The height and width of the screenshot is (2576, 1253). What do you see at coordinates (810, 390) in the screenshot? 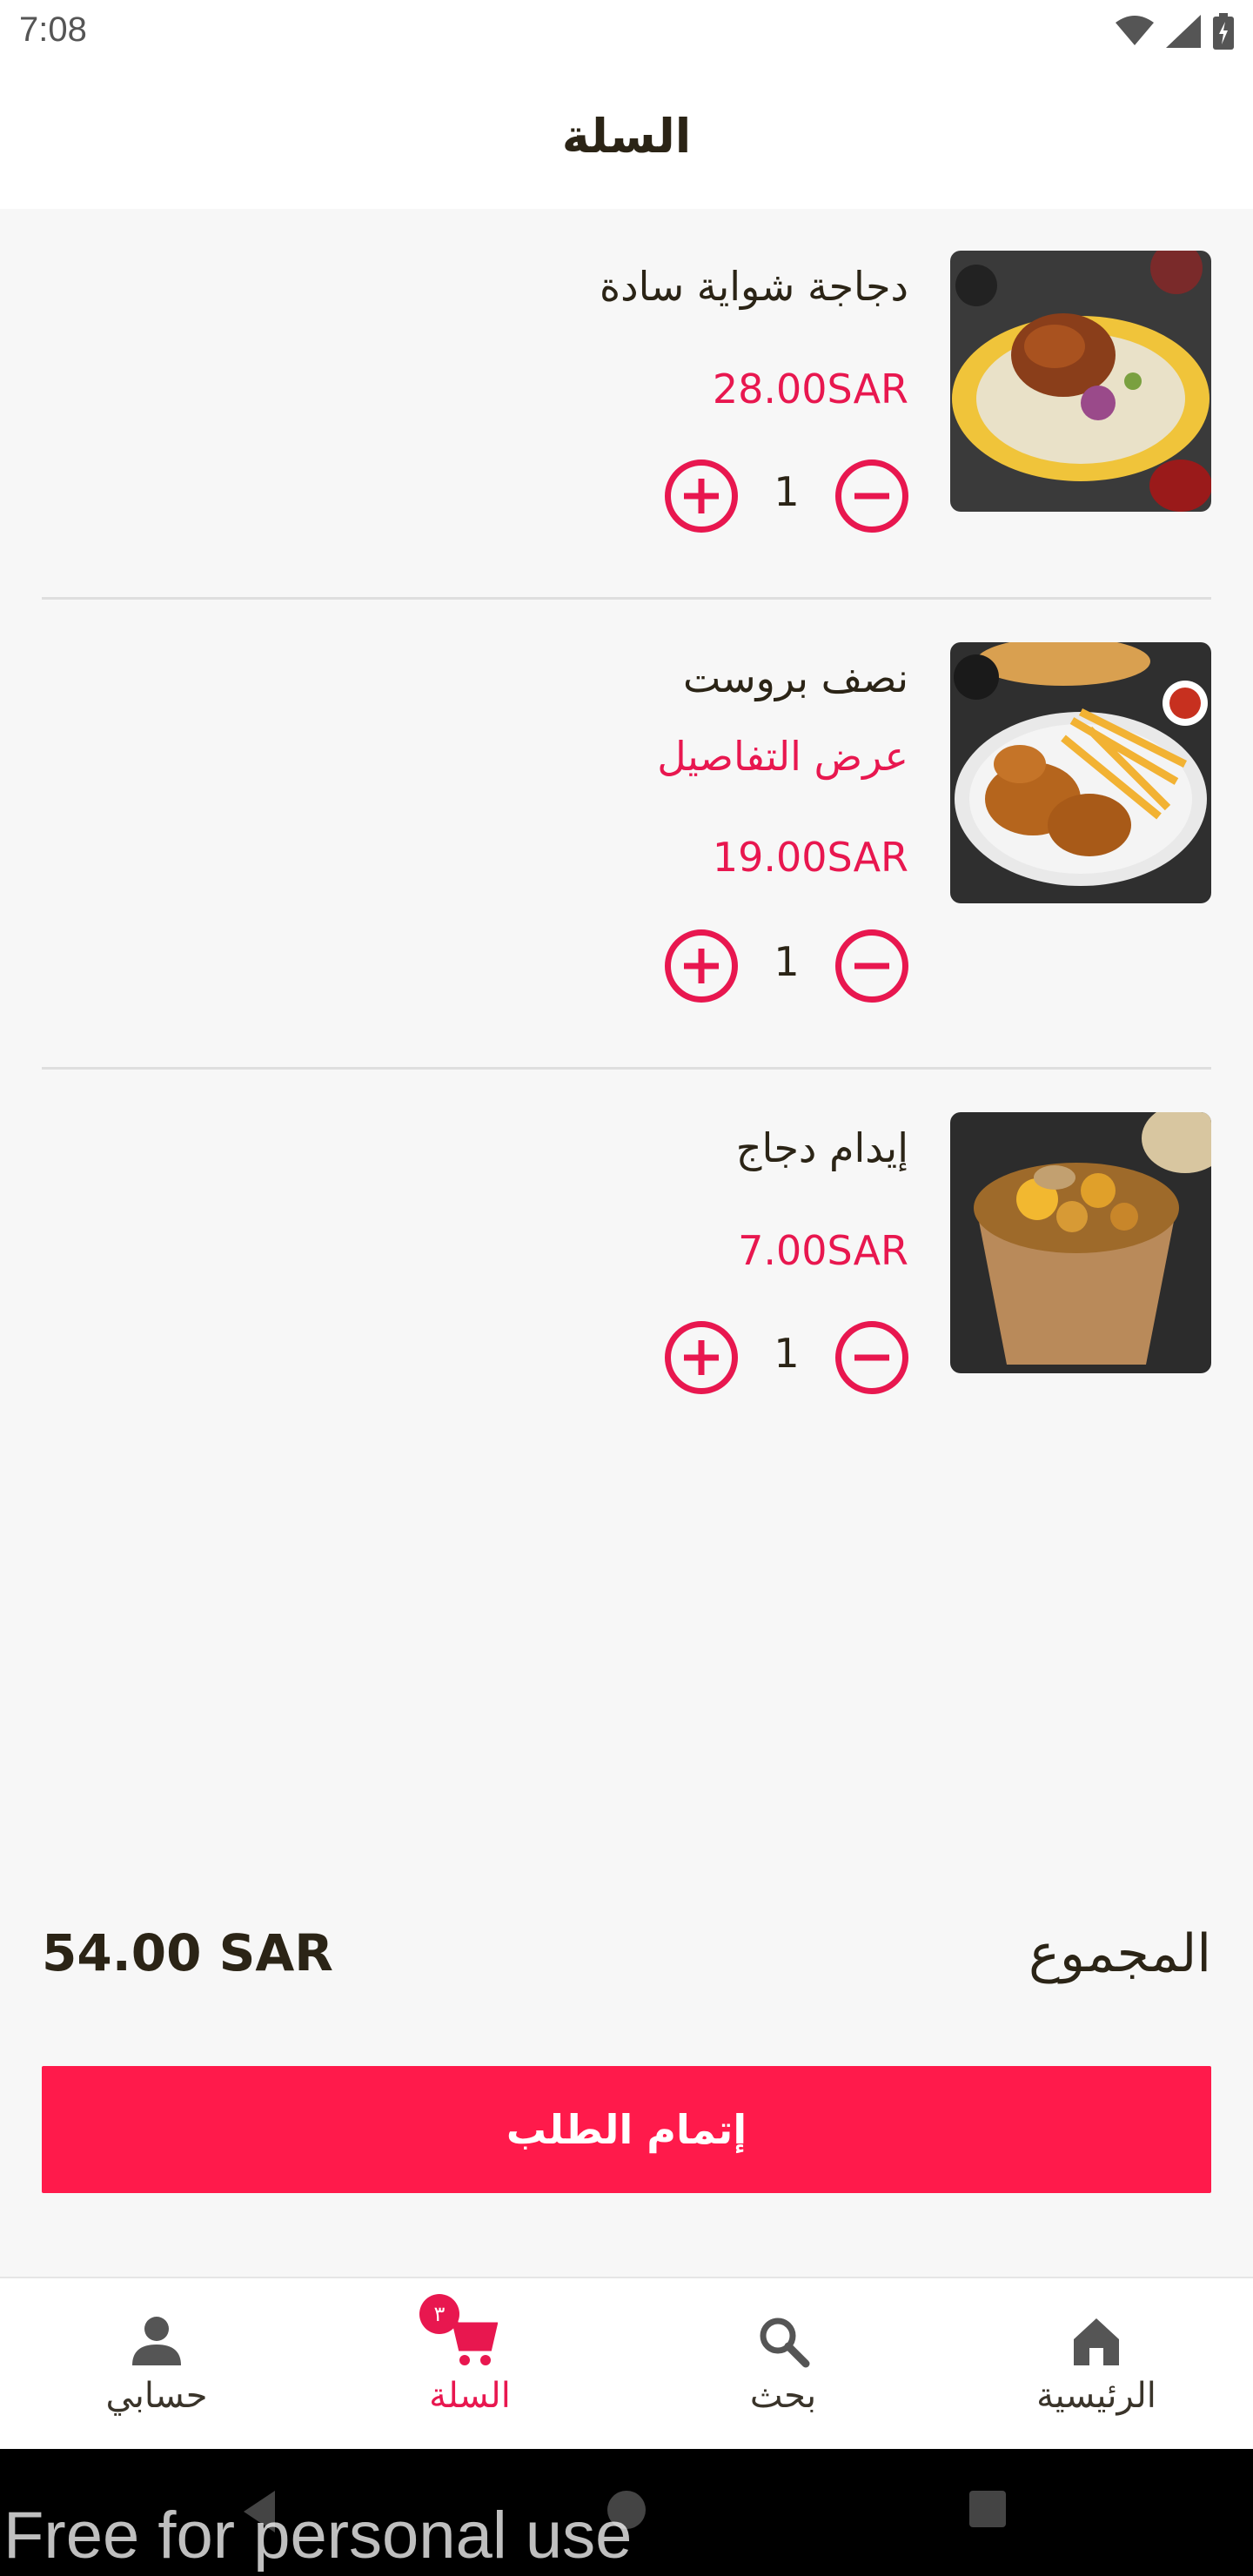
I see `item-price: 28.00SAR` at bounding box center [810, 390].